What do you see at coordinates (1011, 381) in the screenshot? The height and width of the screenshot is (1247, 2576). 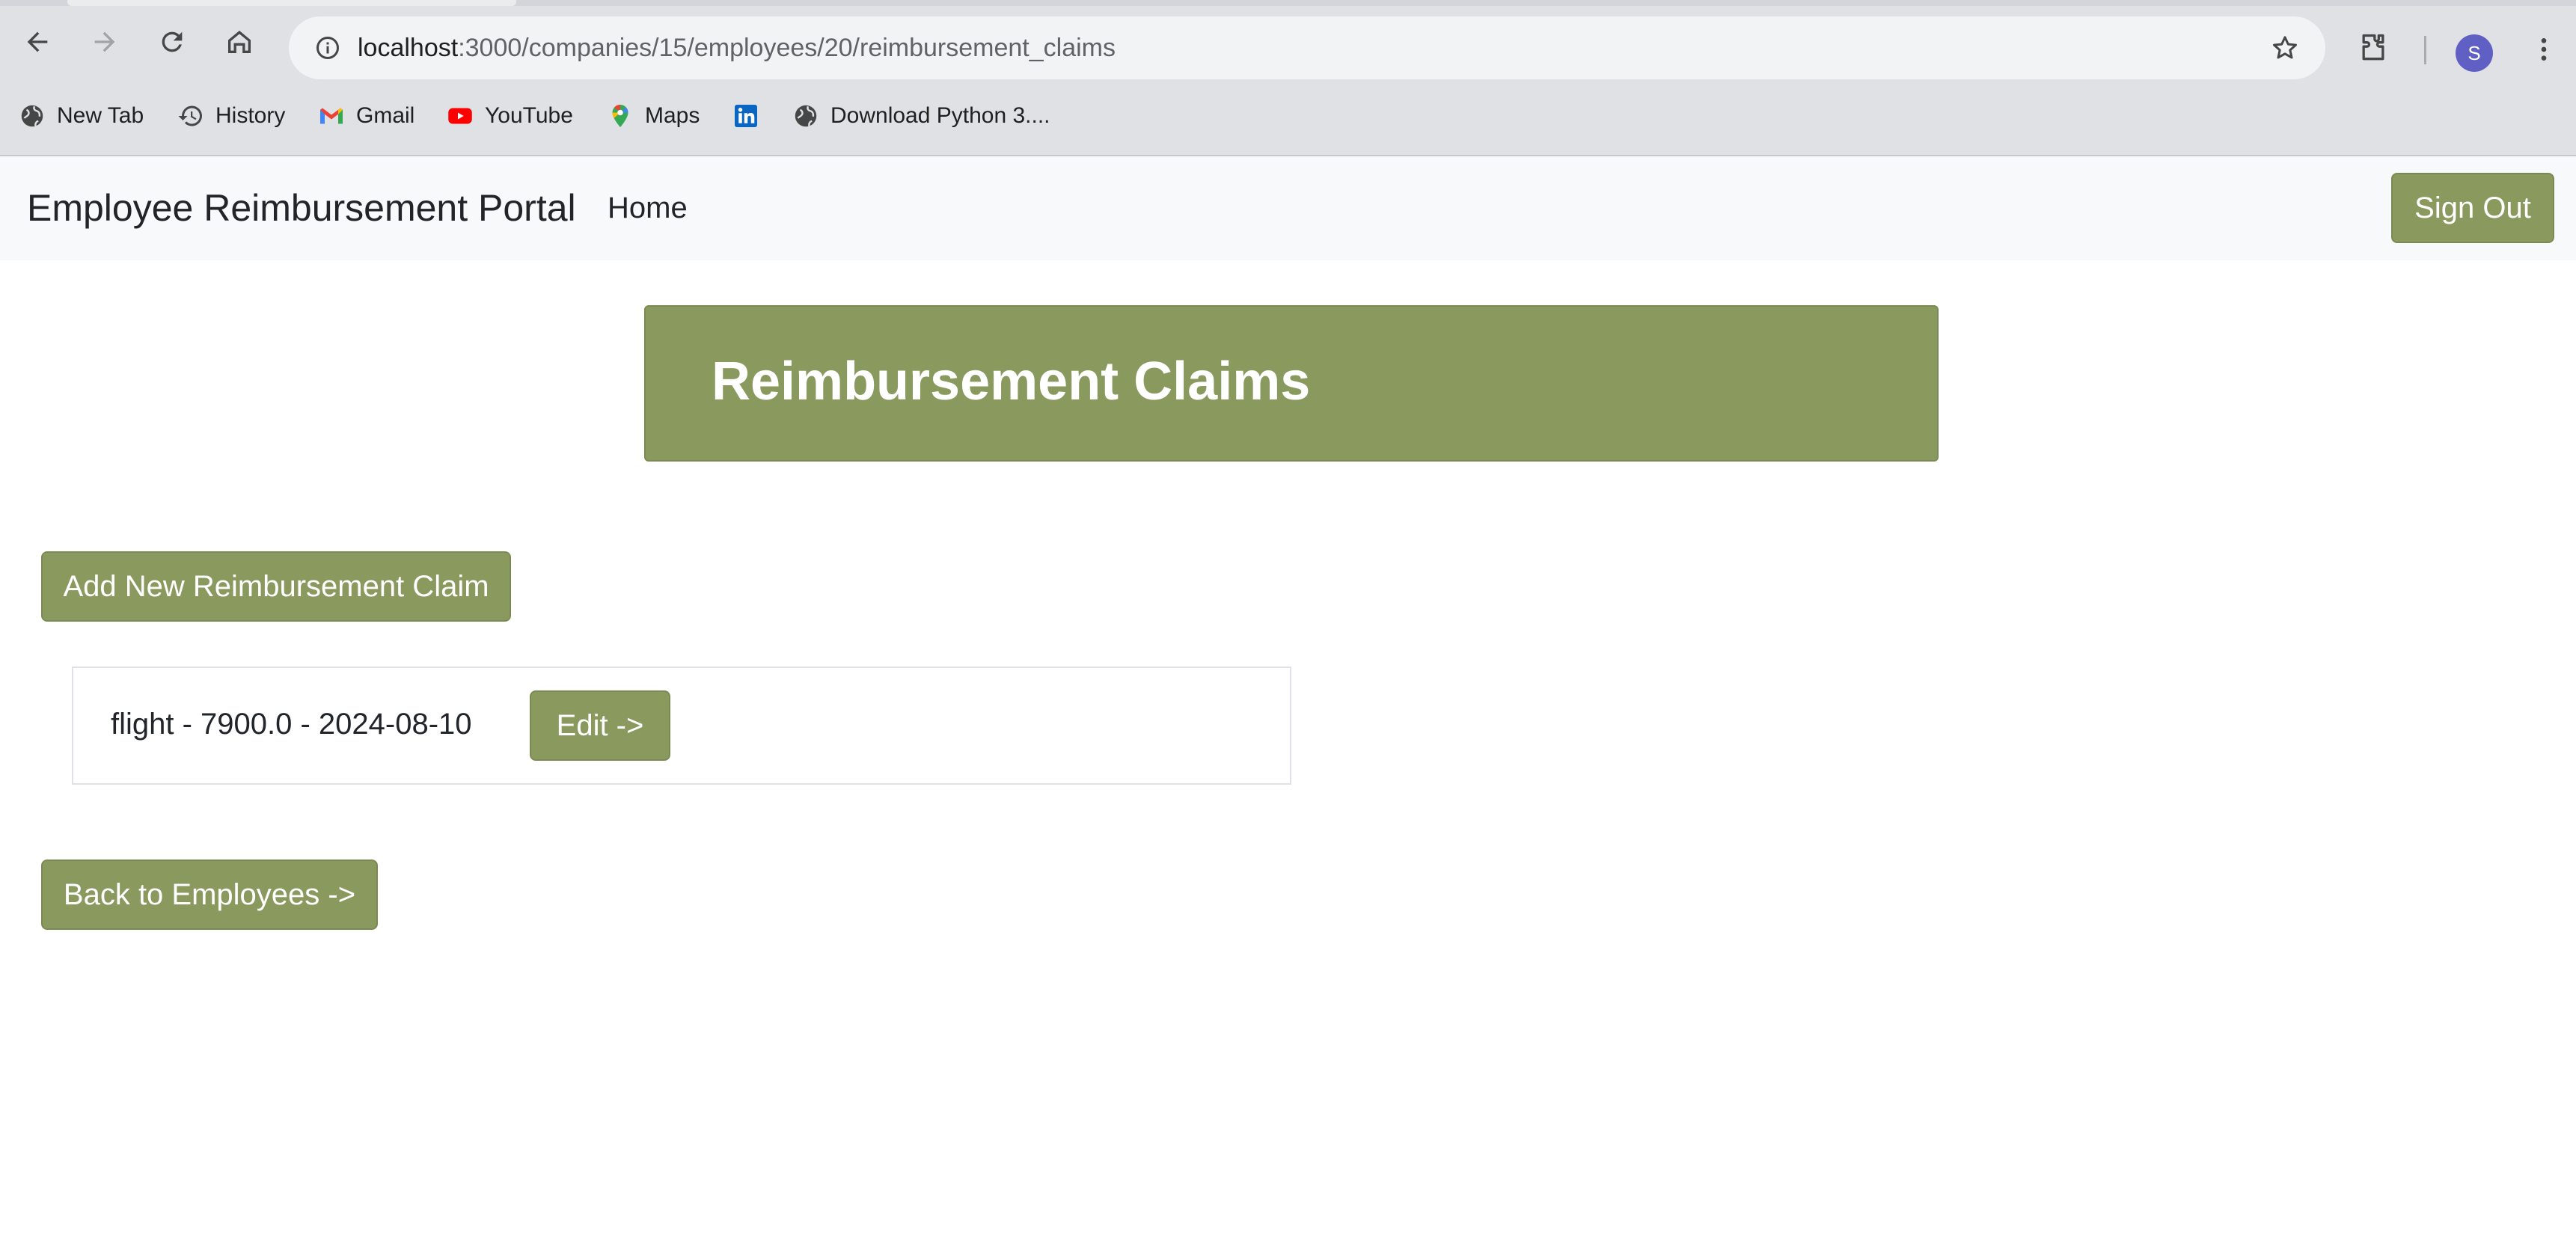 I see `page-title: Reimbursement Claims` at bounding box center [1011, 381].